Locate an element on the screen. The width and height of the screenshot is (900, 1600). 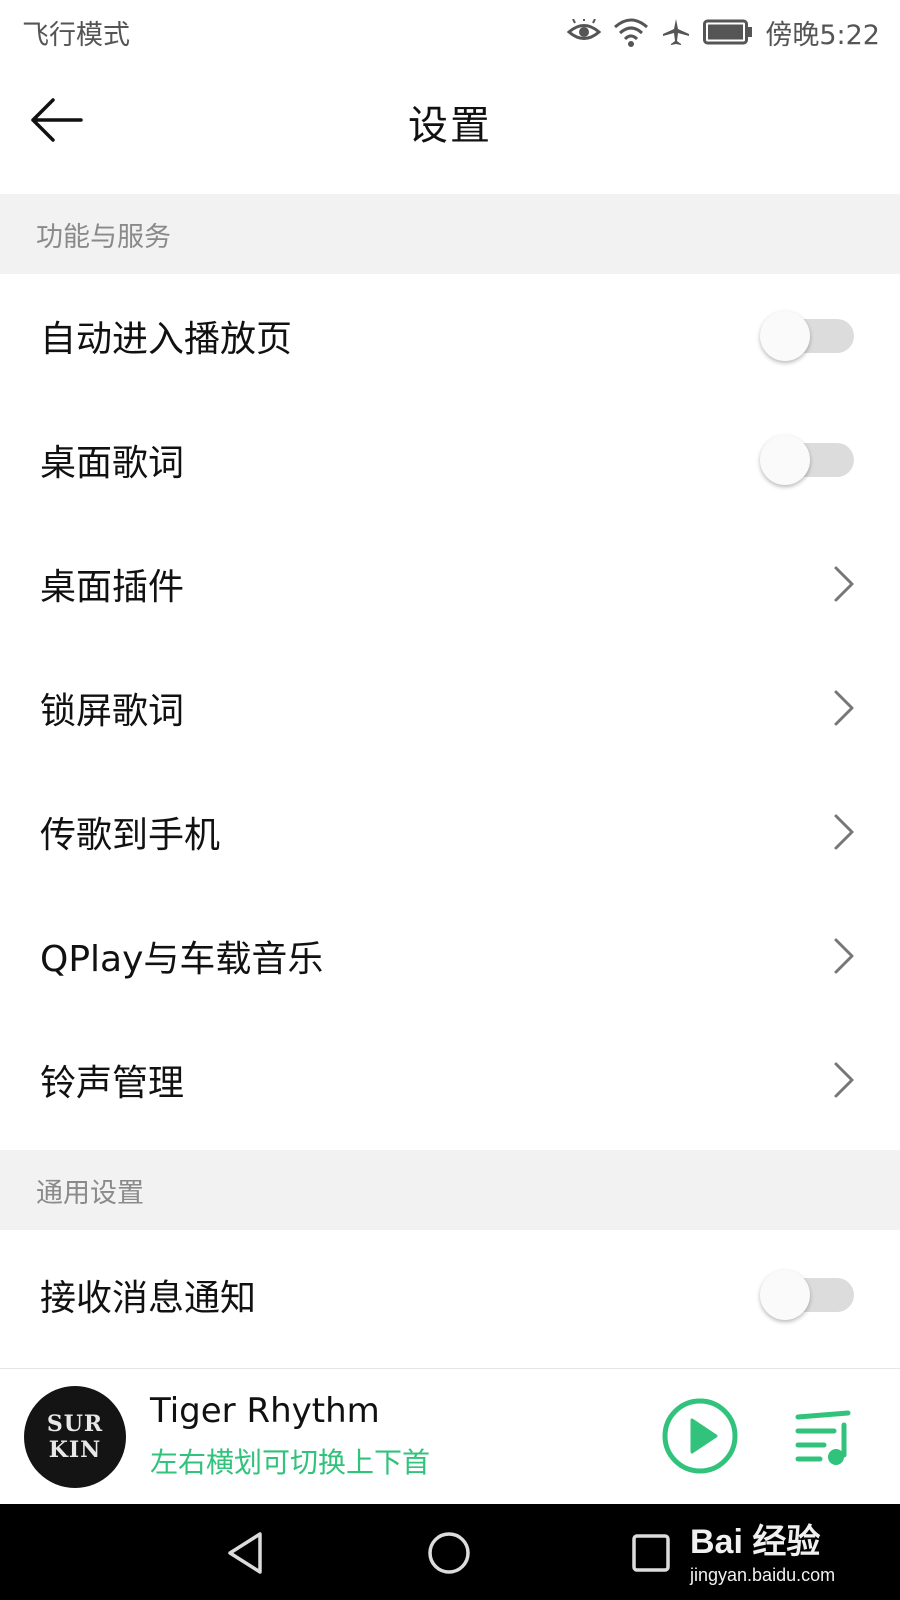
track-title: Tiger Rhythm is located at coordinates (265, 1411).